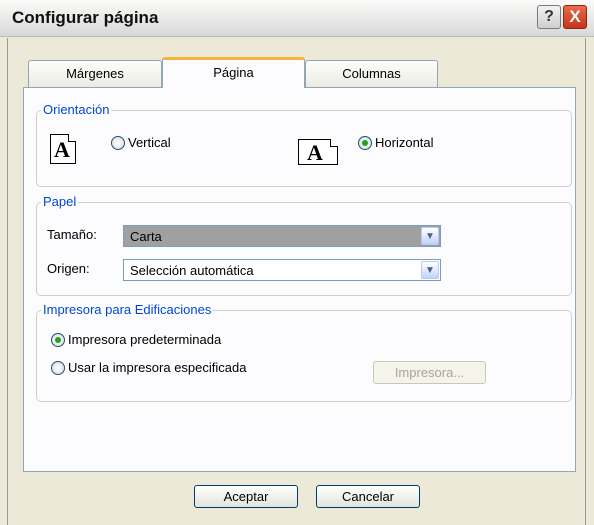 This screenshot has height=525, width=594. Describe the element at coordinates (157, 368) in the screenshot. I see `specified-printer-label: Usar la impresora especificada` at that location.